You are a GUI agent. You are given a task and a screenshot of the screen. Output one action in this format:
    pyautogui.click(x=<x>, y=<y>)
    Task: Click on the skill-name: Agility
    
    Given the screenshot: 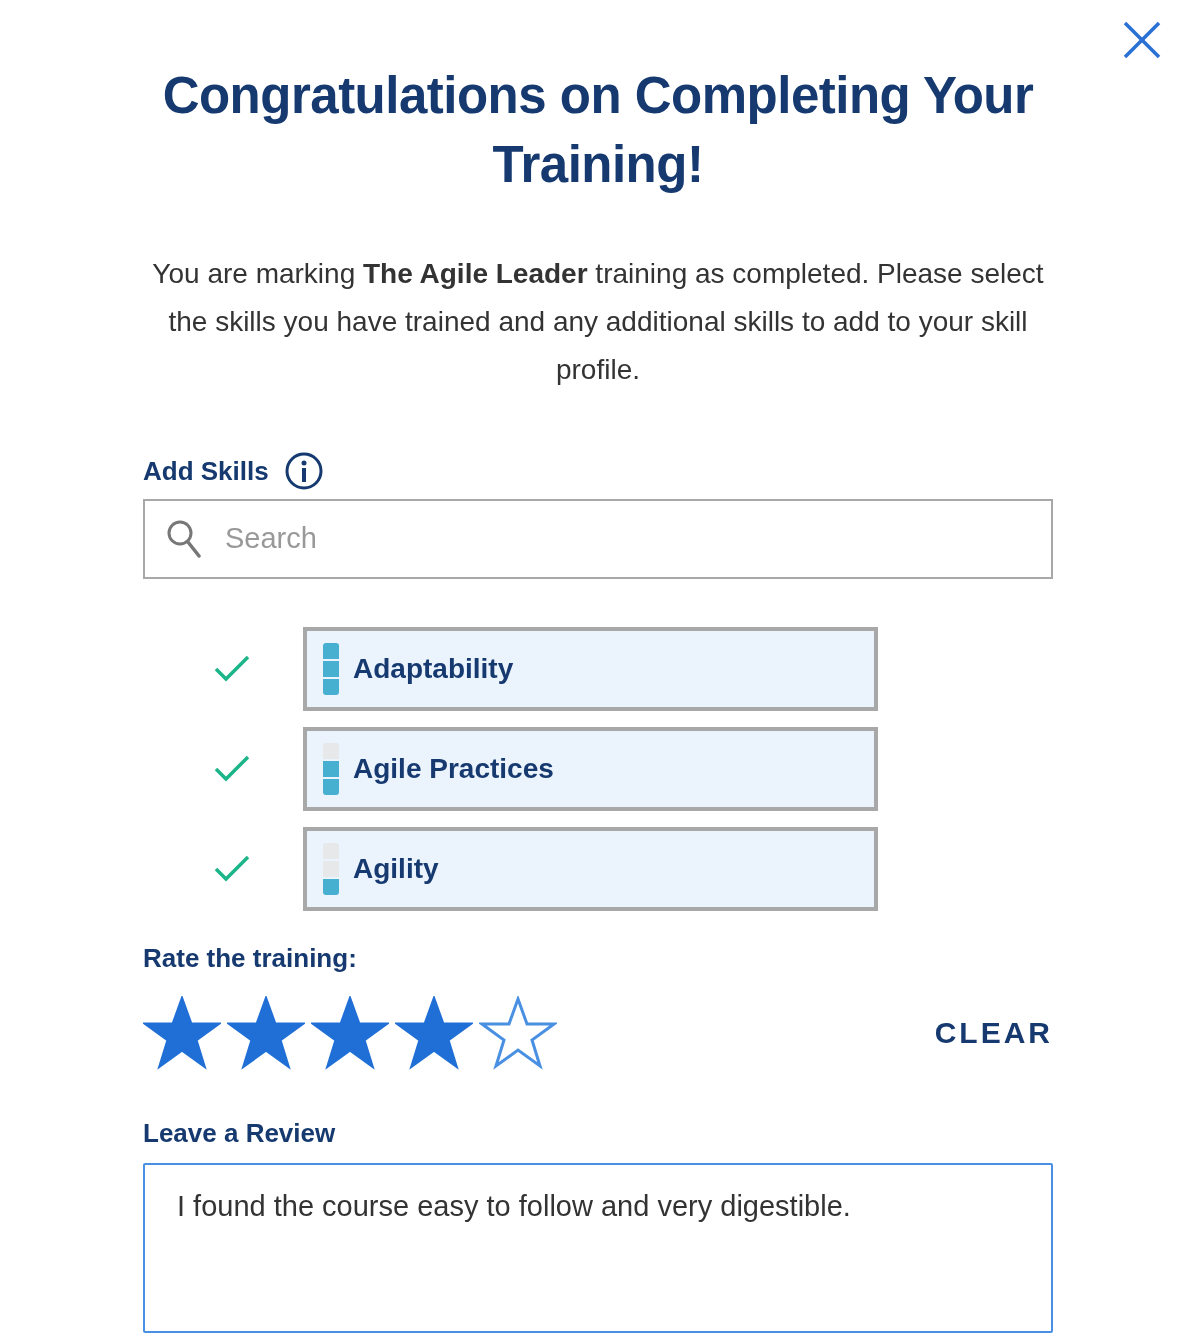 What is the action you would take?
    pyautogui.click(x=396, y=868)
    